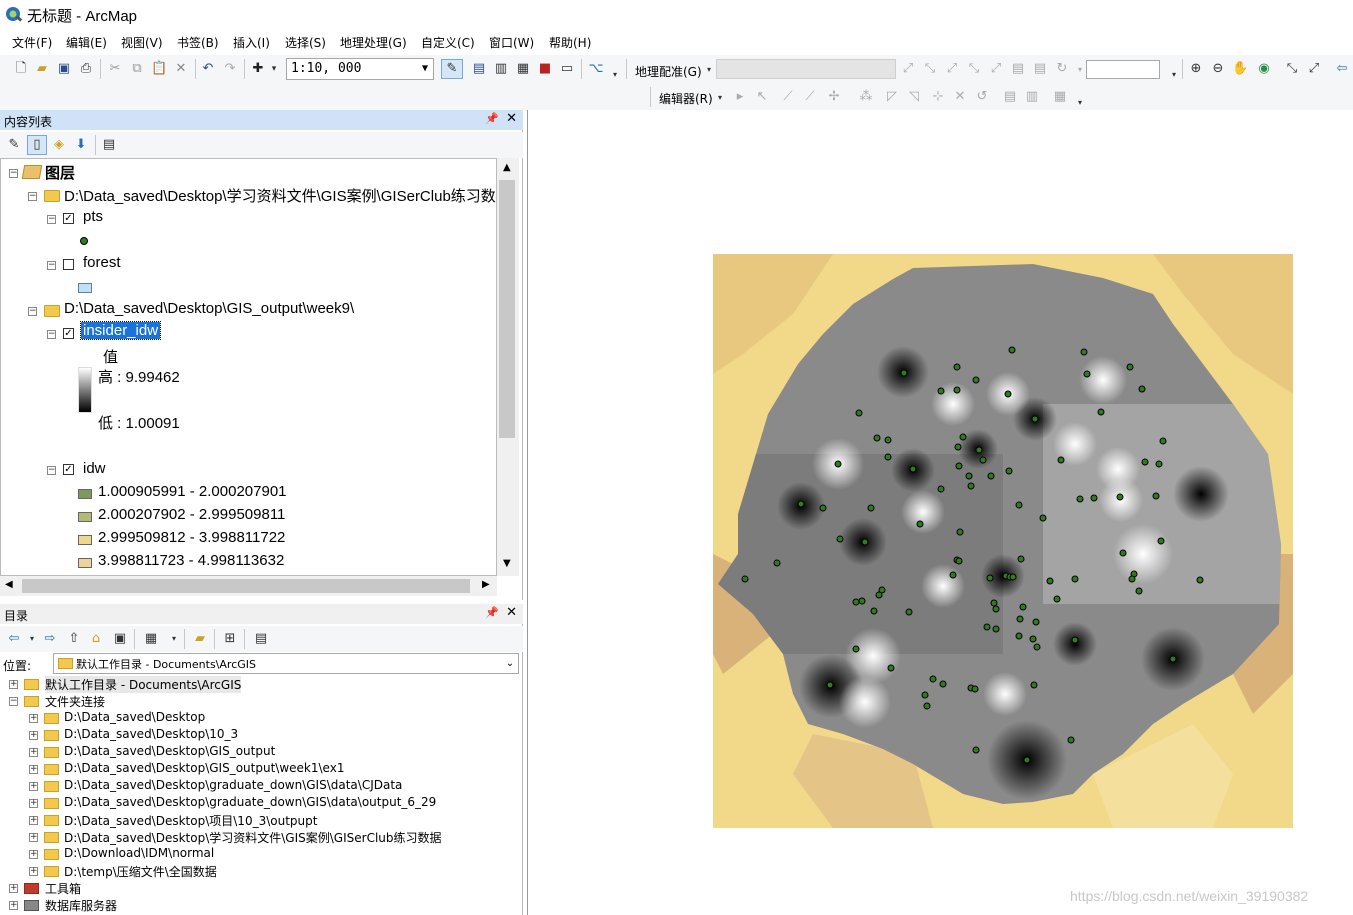  Describe the element at coordinates (32, 42) in the screenshot. I see `menu-file: 文件(F)` at that location.